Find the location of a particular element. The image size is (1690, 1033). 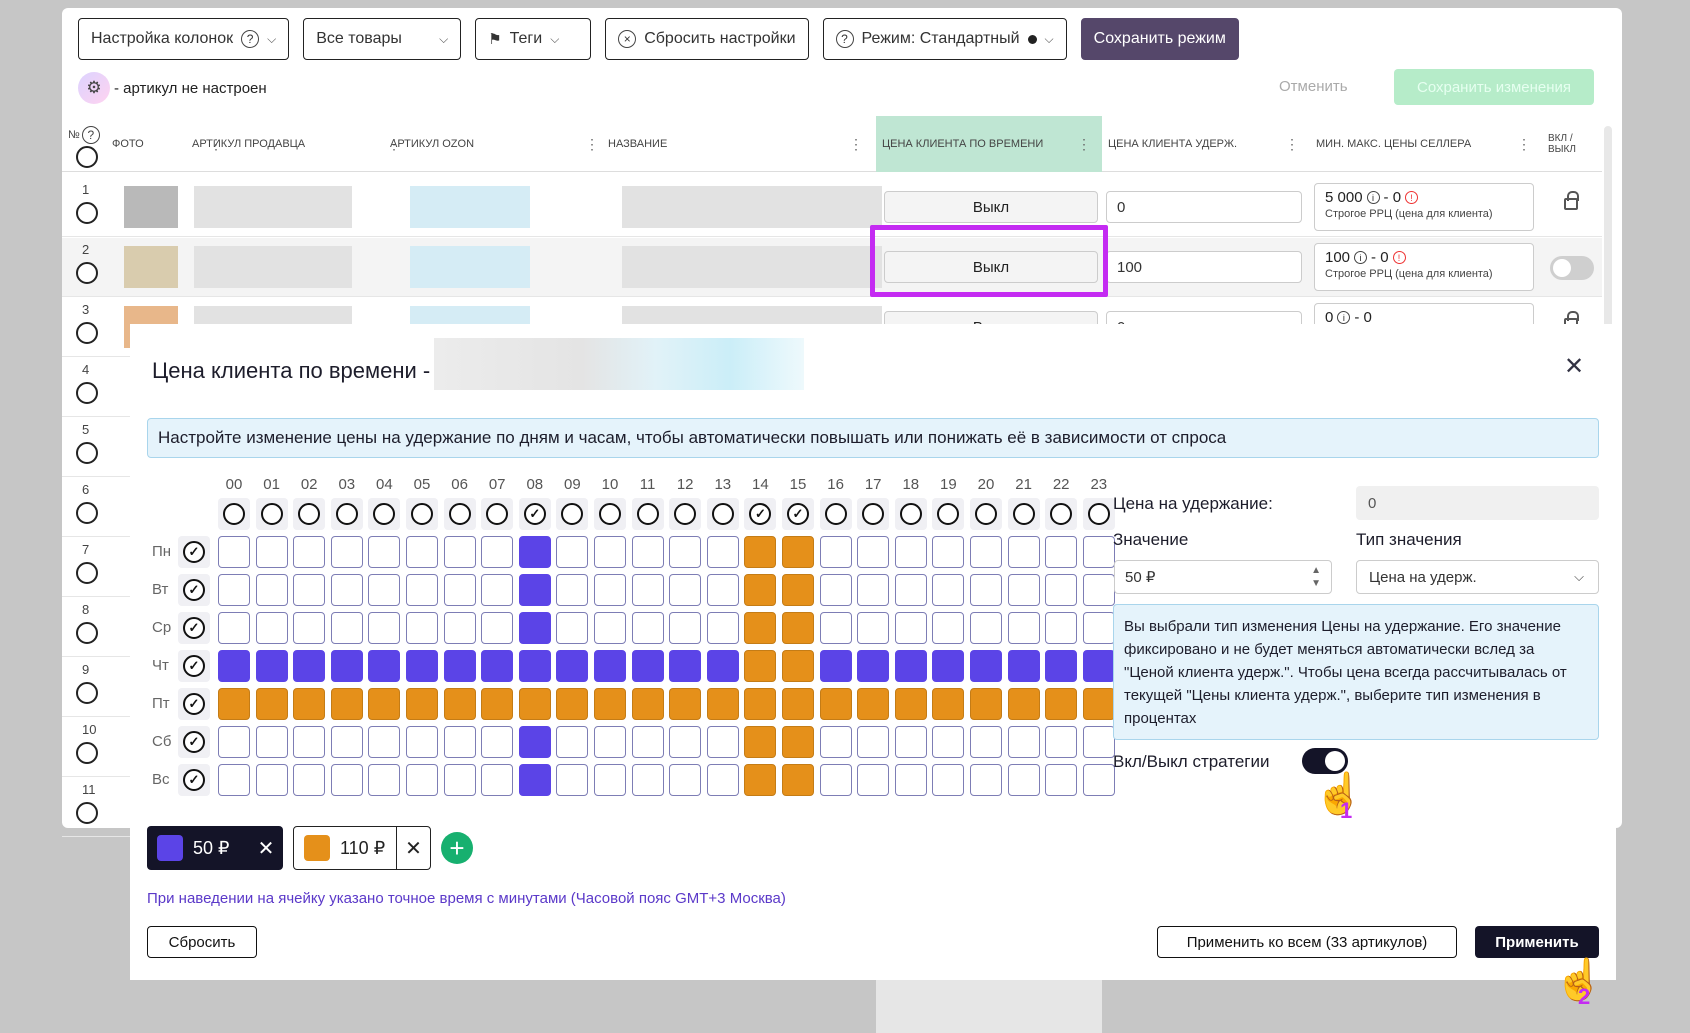

hold-price-input: 100 is located at coordinates (1204, 267).